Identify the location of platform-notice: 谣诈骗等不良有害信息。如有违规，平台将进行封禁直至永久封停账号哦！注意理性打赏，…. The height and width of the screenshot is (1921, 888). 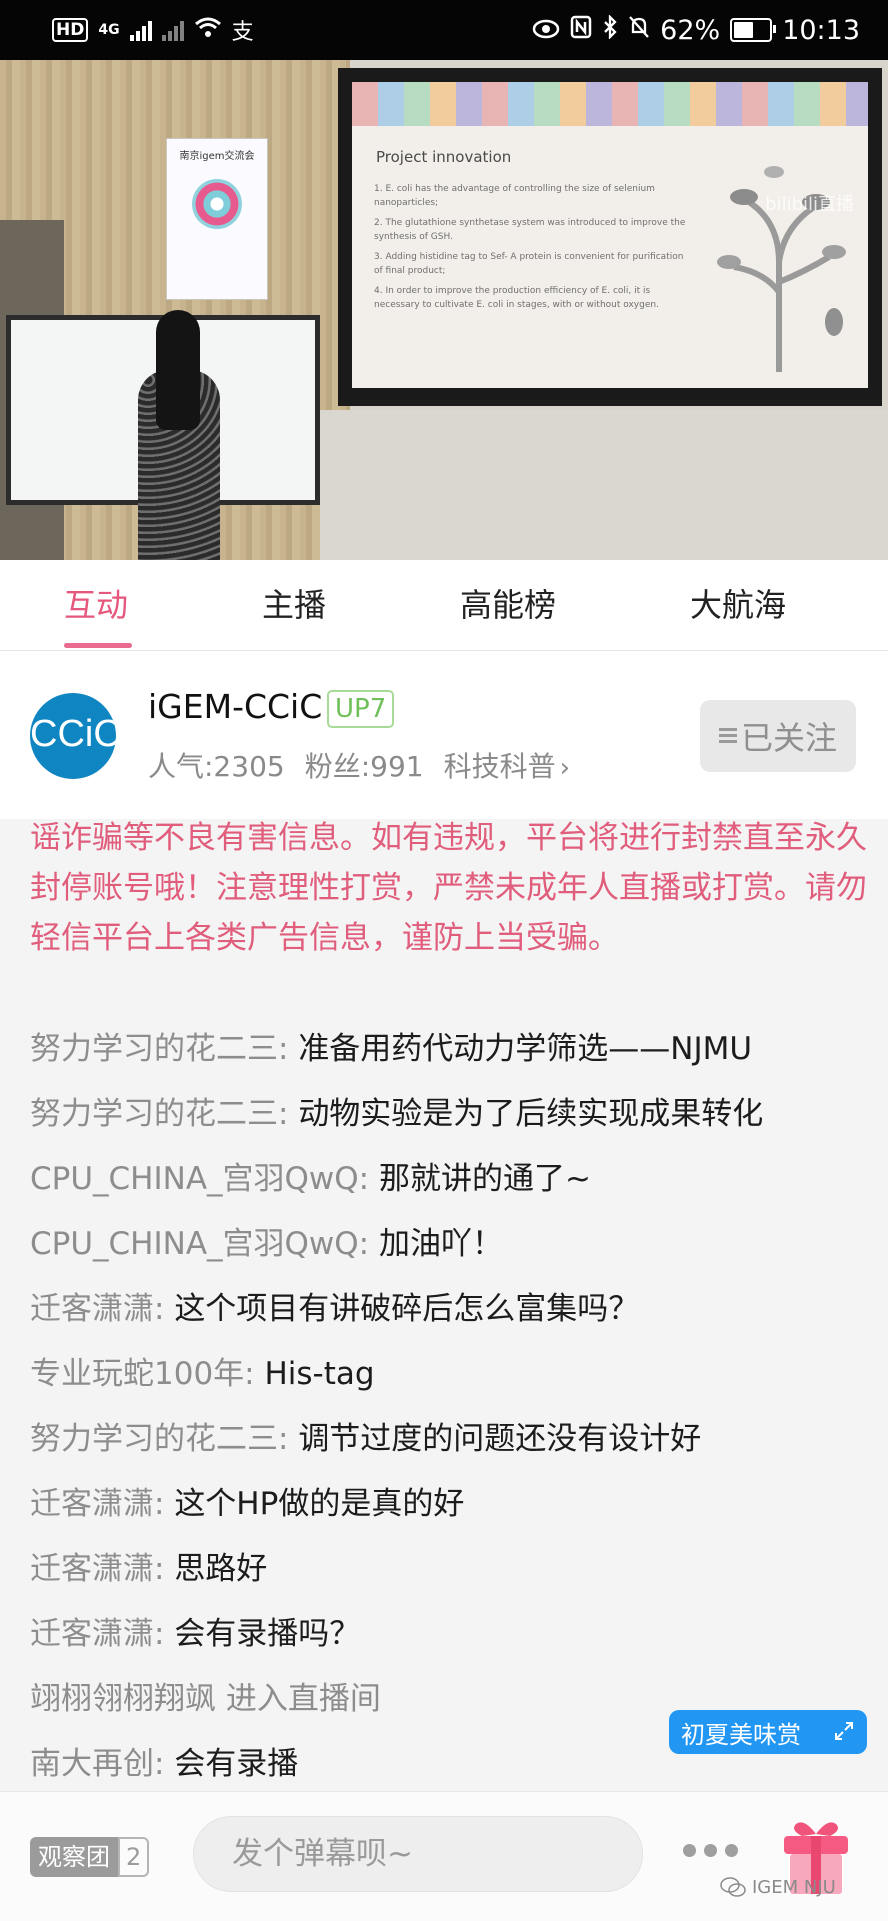
(448, 888).